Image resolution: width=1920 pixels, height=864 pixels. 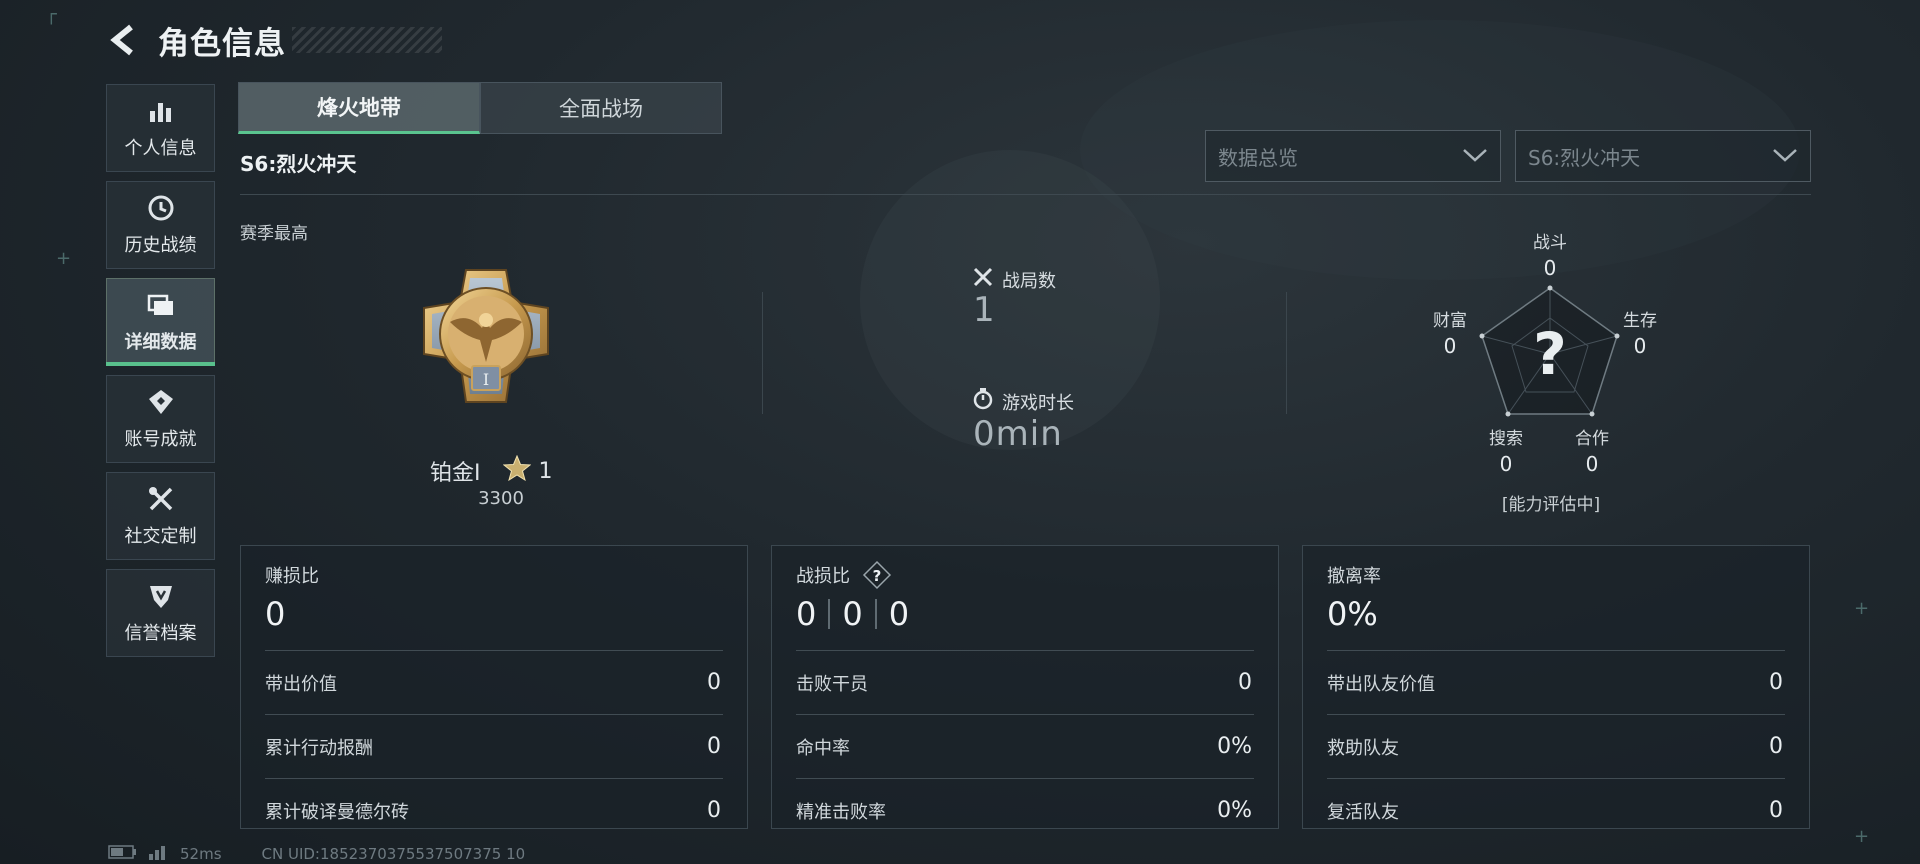 I want to click on ability-radar: ? 战斗 0 生存 0 合作 0 搜索 0 财富 0, so click(x=1570, y=369).